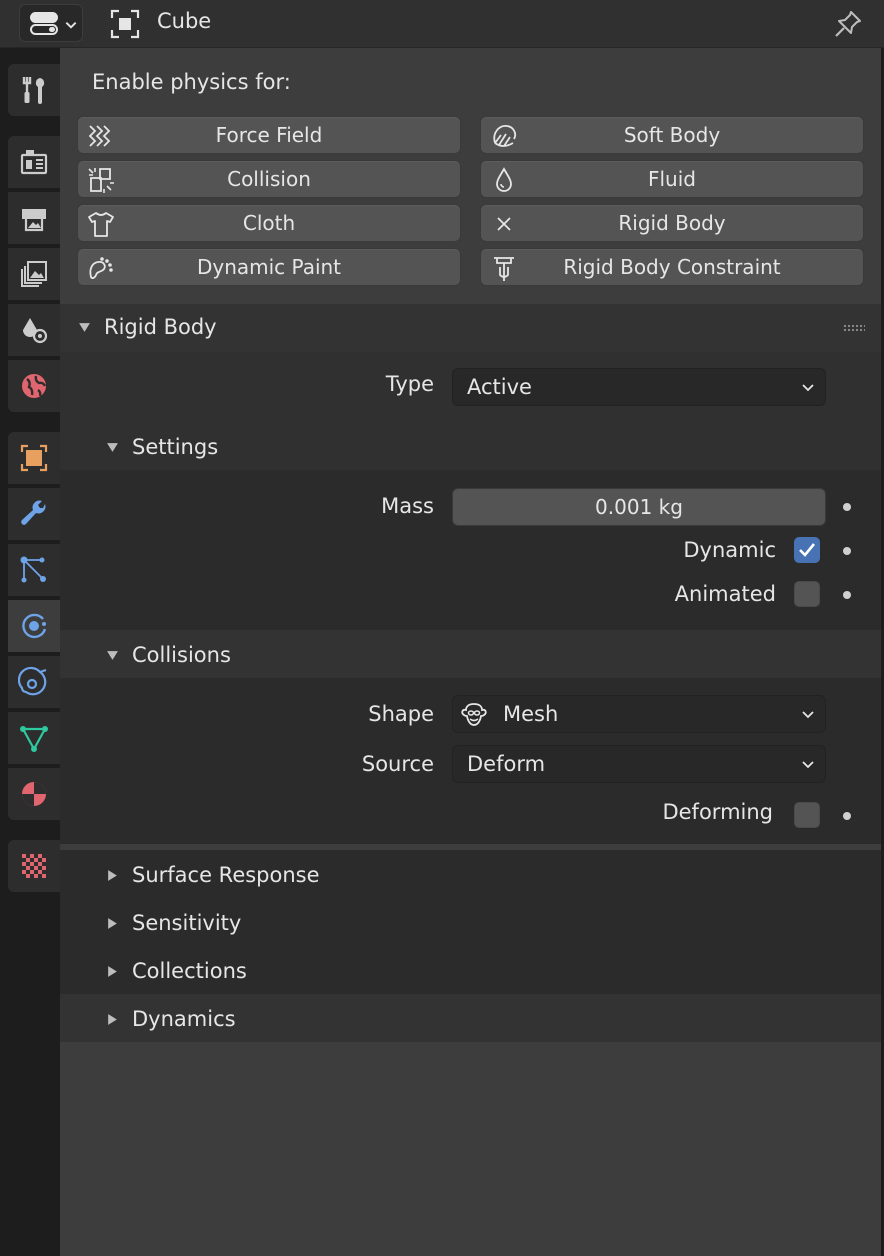  Describe the element at coordinates (639, 507) in the screenshot. I see `mass-field: 0.001 kg` at that location.